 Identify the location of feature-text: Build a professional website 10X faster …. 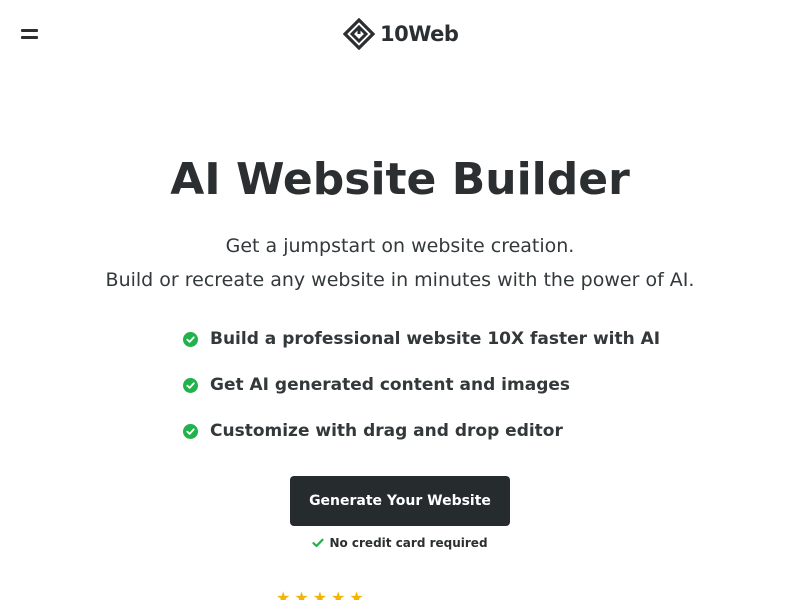
(435, 339).